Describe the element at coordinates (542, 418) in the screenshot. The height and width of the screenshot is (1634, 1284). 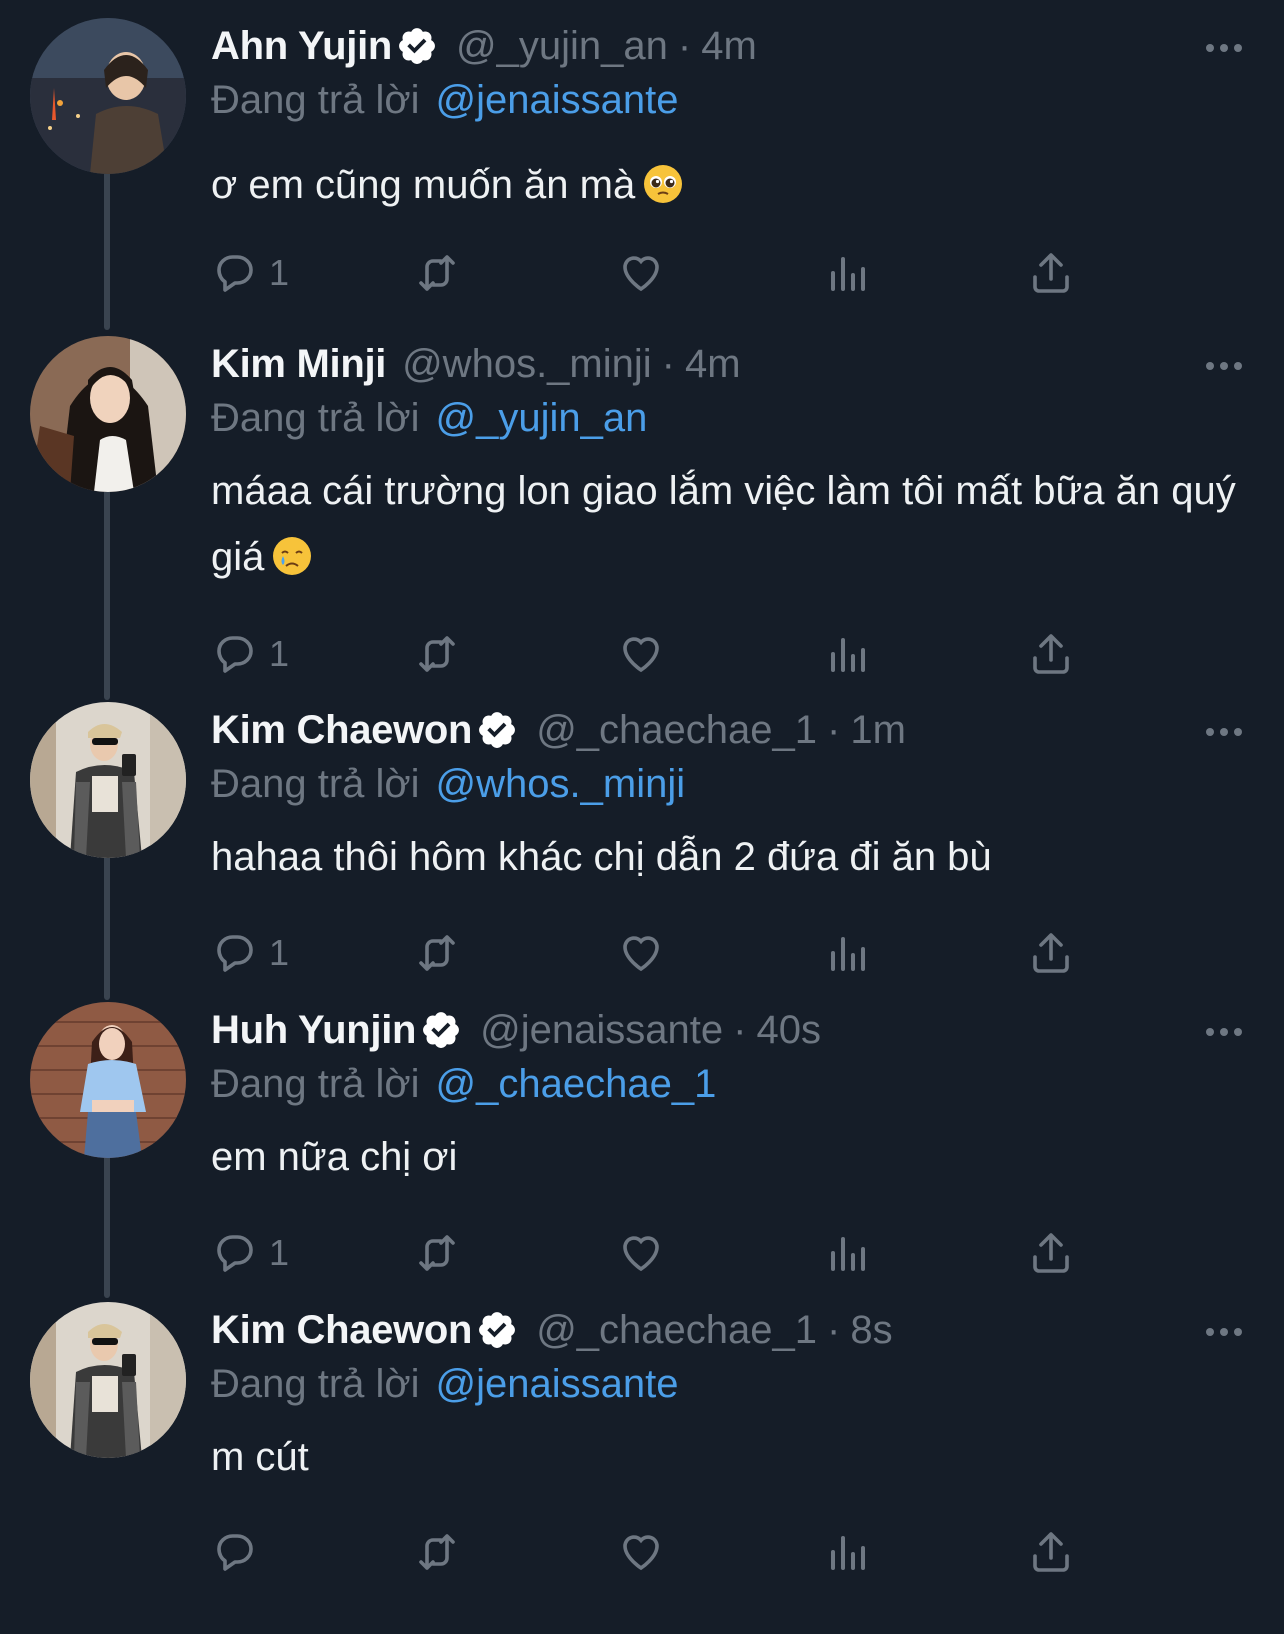
I see `reply-mention-link: @_yujin_an` at that location.